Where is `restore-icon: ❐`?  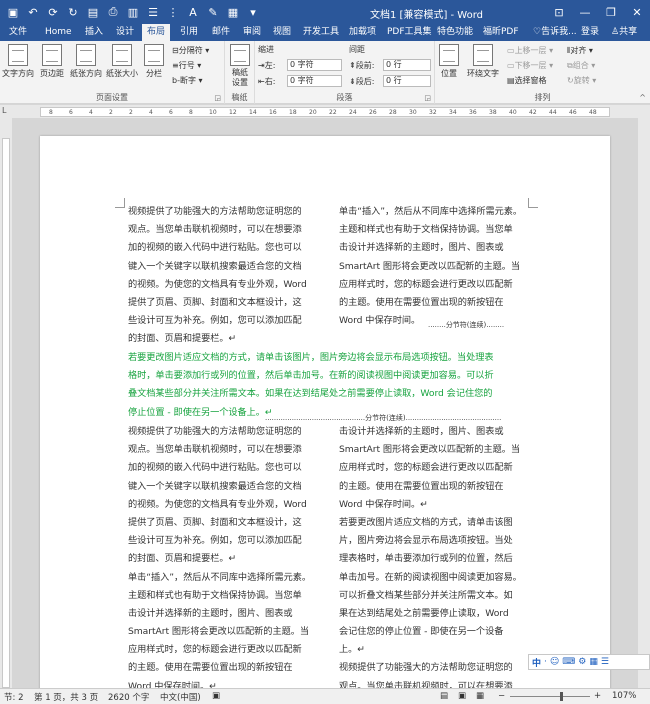
restore-icon: ❐ is located at coordinates (611, 12).